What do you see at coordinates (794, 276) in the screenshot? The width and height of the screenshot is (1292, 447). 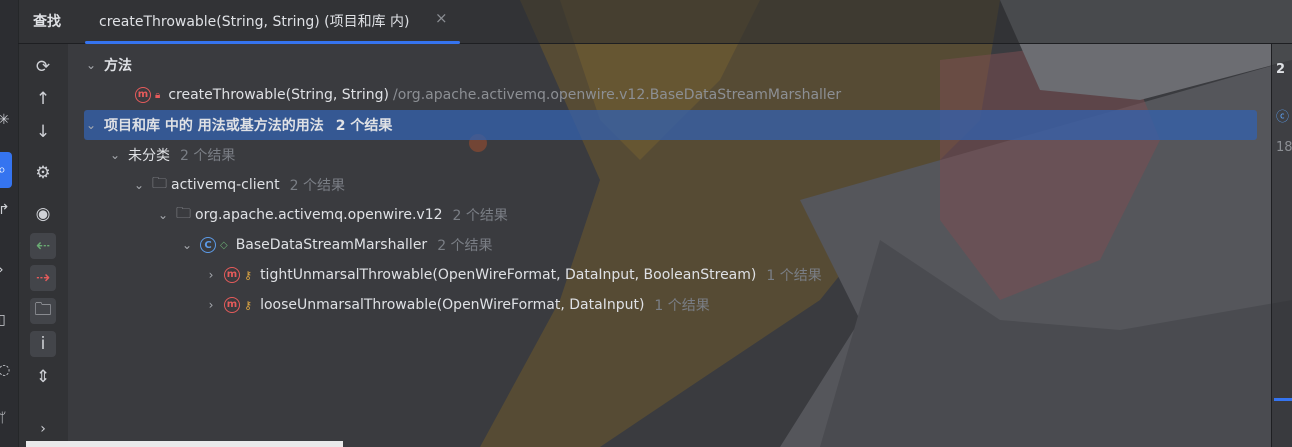 I see `method1-count: 1 个结果` at bounding box center [794, 276].